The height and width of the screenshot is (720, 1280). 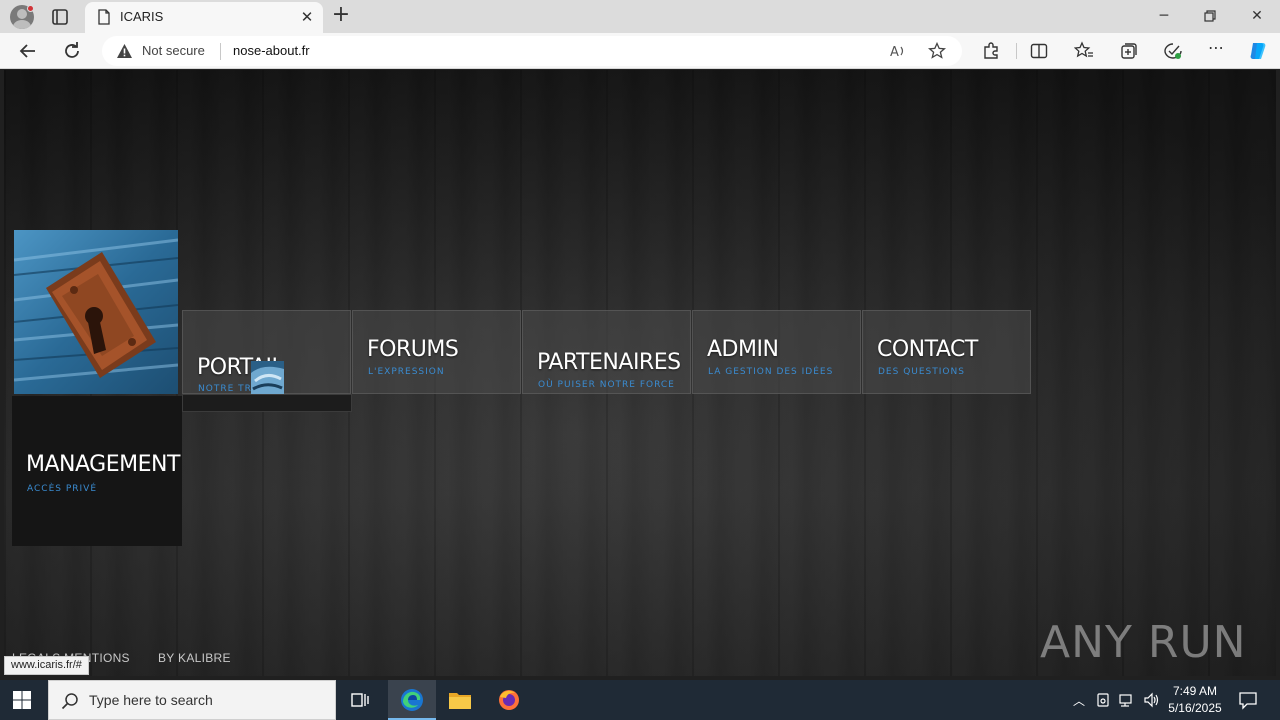 I want to click on restore-icon, so click(x=1210, y=16).